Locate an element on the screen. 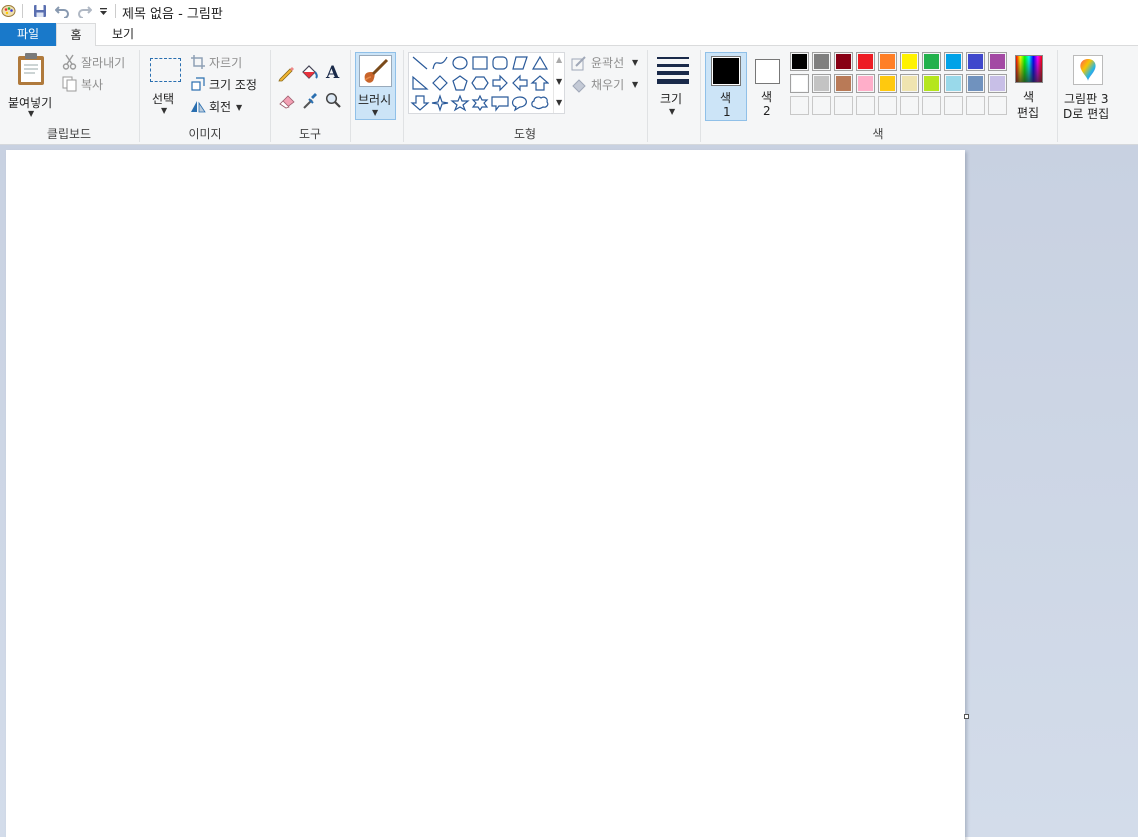  scroll-down-icon: ▼ is located at coordinates (559, 81).